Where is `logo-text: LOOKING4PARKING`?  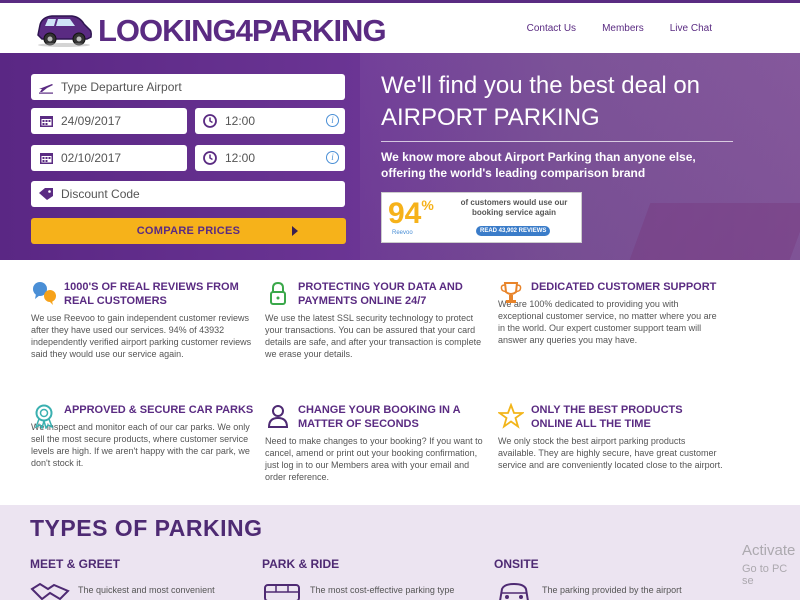
logo-text: LOOKING4PARKING is located at coordinates (242, 30).